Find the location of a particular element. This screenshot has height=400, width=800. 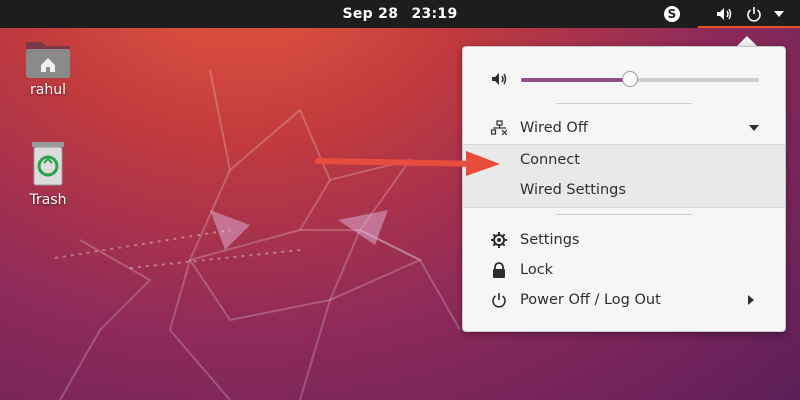

menu-pointer is located at coordinates (747, 41).